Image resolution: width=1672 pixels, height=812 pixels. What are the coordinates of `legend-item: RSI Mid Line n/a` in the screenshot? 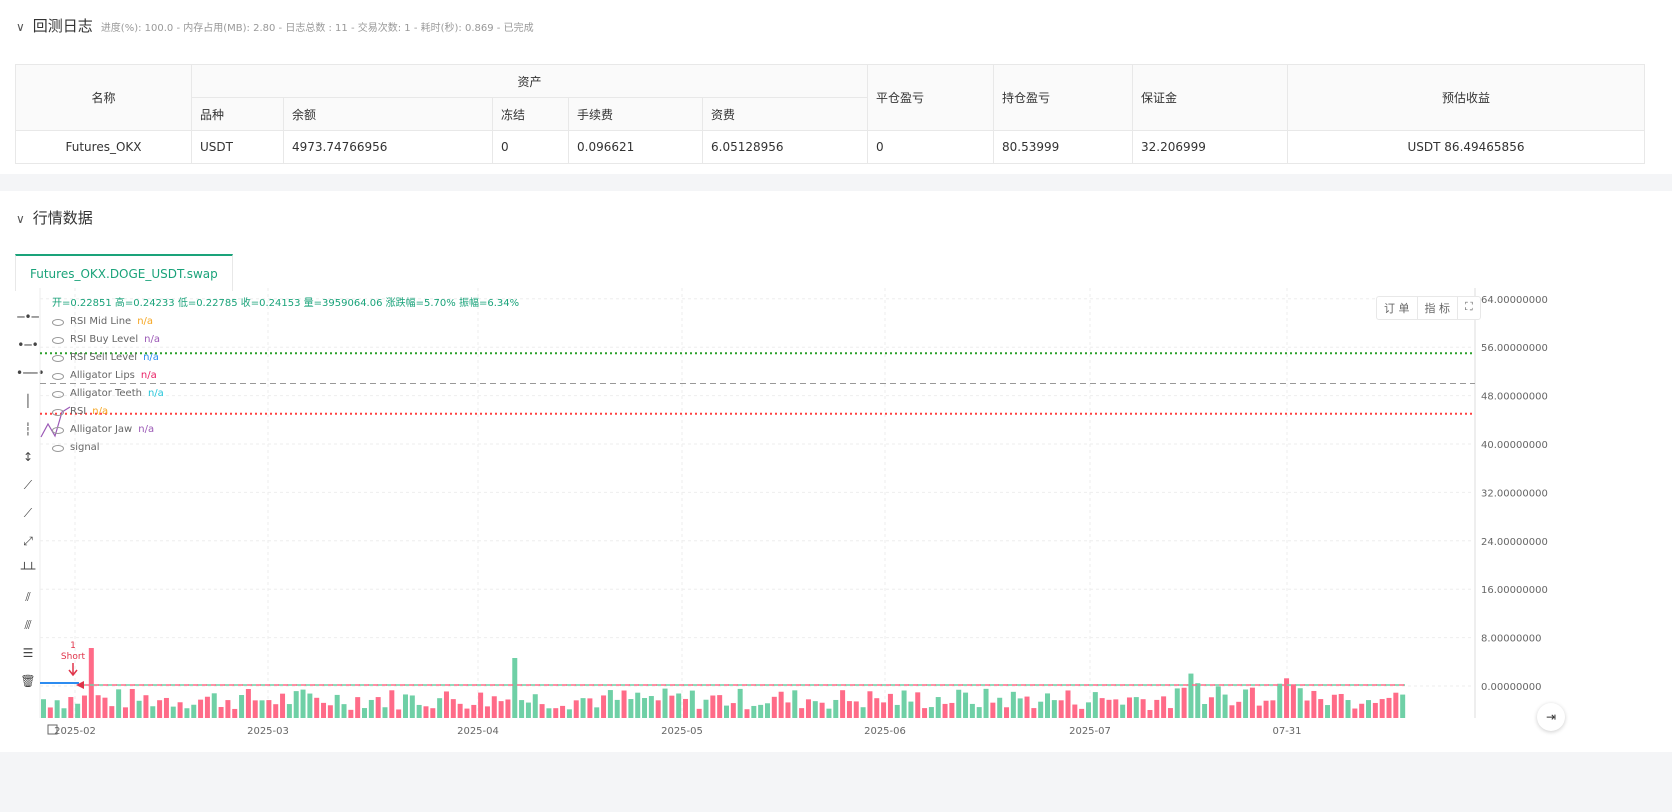 It's located at (285, 322).